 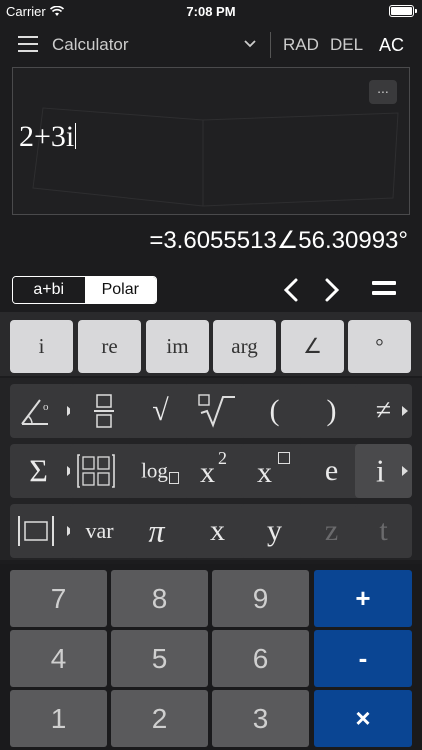 What do you see at coordinates (104, 411) in the screenshot?
I see `fraction-icon` at bounding box center [104, 411].